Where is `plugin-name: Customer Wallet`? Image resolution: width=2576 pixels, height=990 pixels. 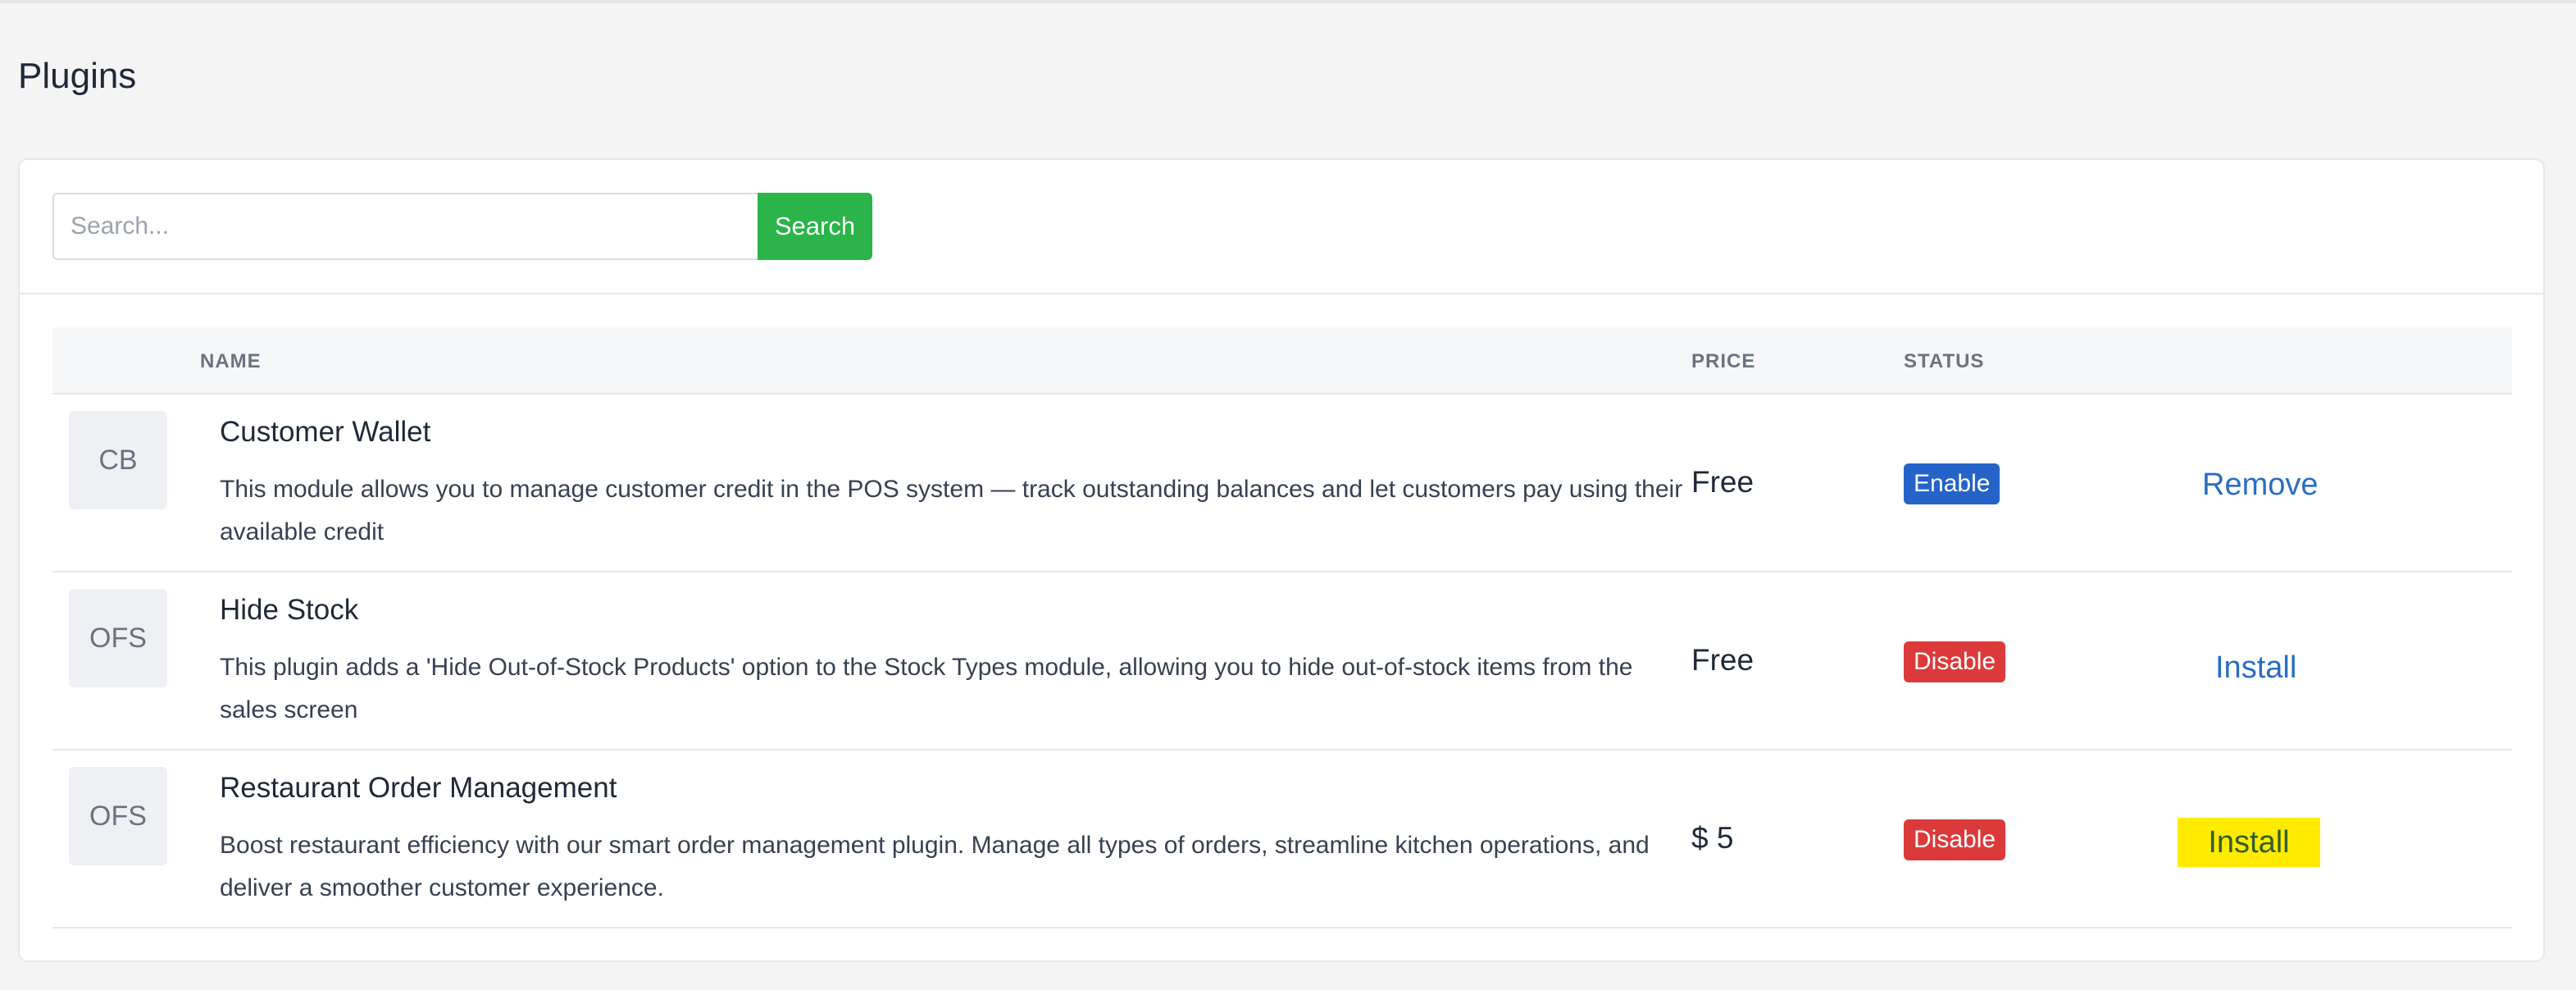
plugin-name: Customer Wallet is located at coordinates (325, 432).